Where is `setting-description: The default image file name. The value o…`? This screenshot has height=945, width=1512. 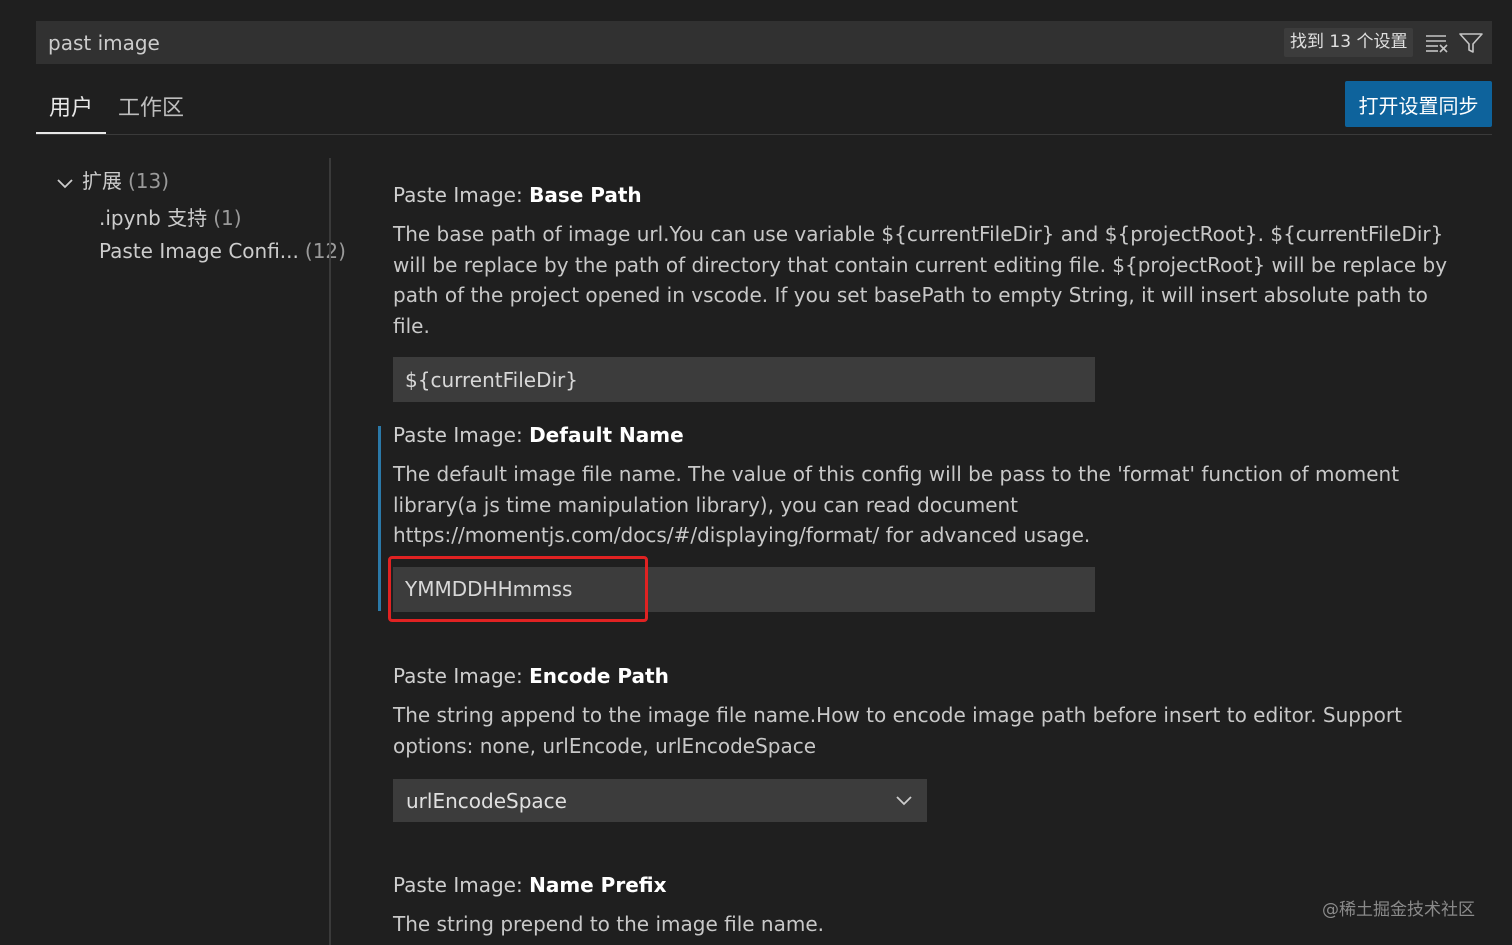 setting-description: The default image file name. The value o… is located at coordinates (896, 504).